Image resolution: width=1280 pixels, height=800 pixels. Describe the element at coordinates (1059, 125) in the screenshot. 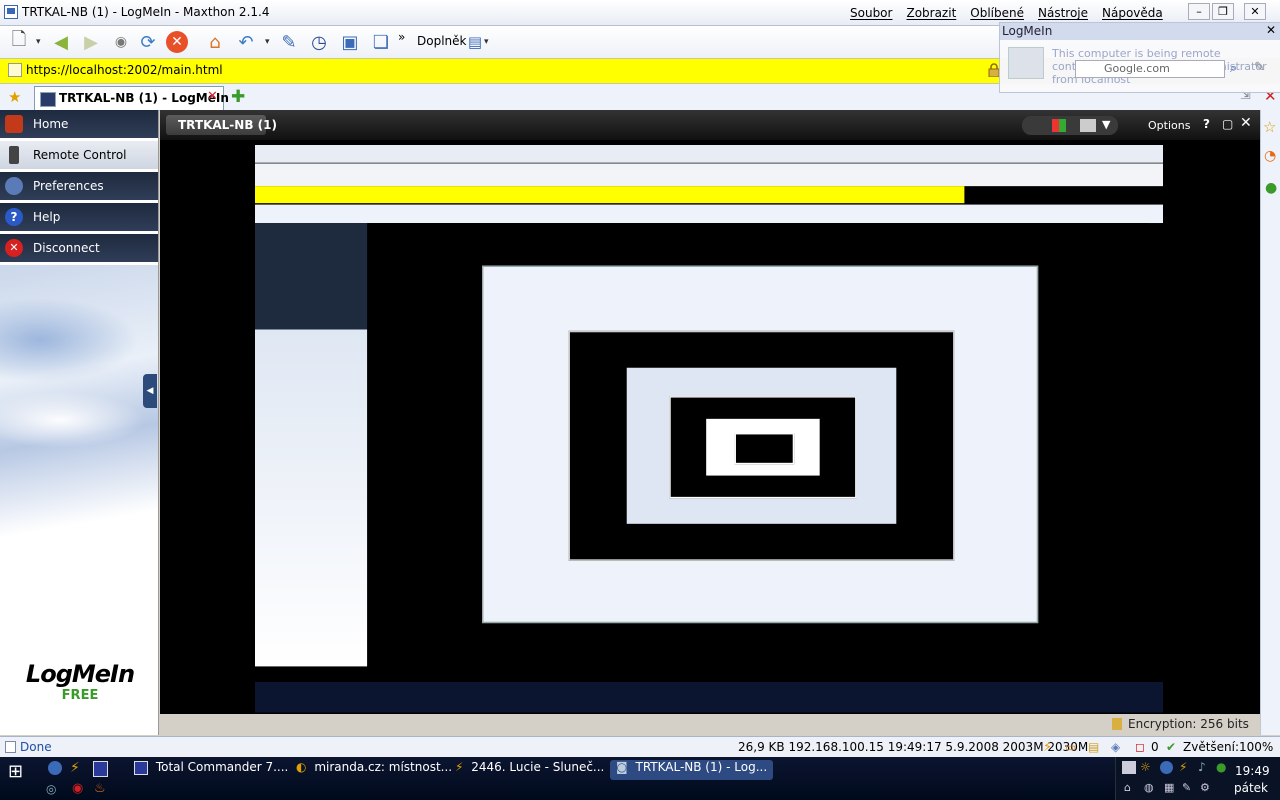

I see `color-mode-icon` at that location.